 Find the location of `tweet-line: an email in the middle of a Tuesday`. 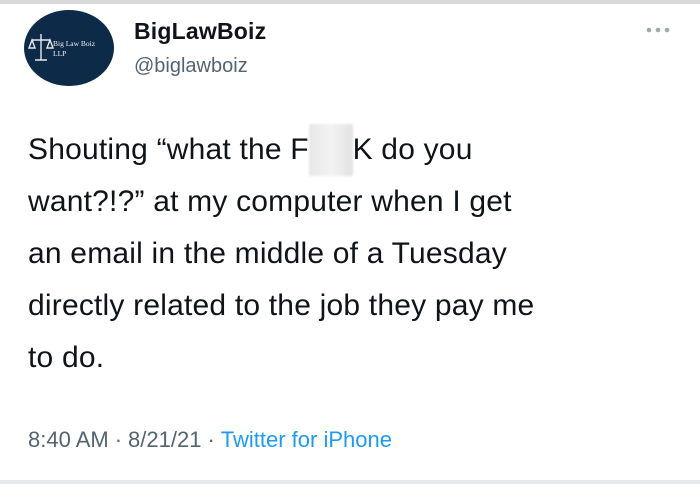

tweet-line: an email in the middle of a Tuesday is located at coordinates (267, 253).